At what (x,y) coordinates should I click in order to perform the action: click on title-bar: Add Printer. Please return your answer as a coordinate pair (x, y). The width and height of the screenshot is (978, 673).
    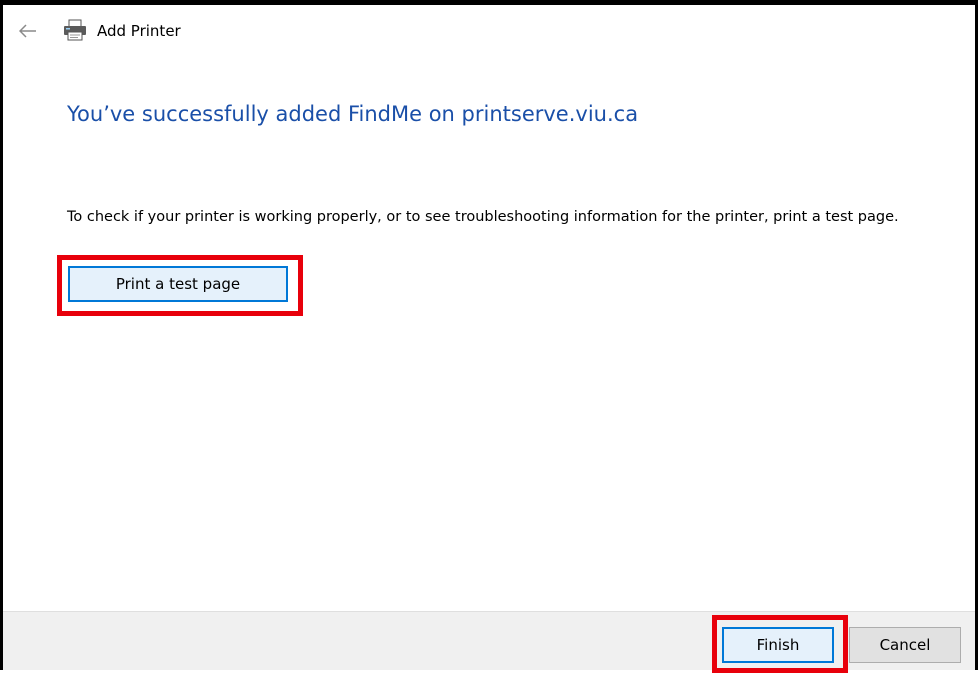
    Looking at the image, I should click on (489, 30).